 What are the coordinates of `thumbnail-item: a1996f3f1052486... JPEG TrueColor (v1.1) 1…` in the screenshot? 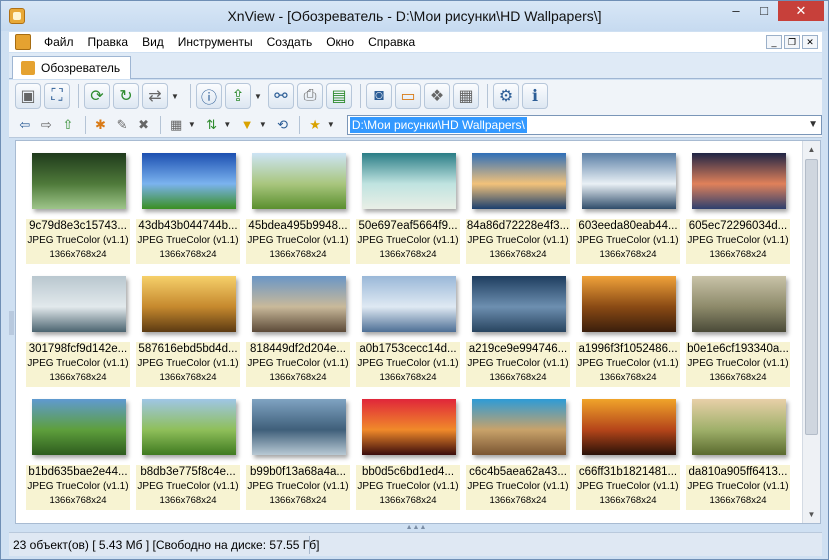 It's located at (628, 327).